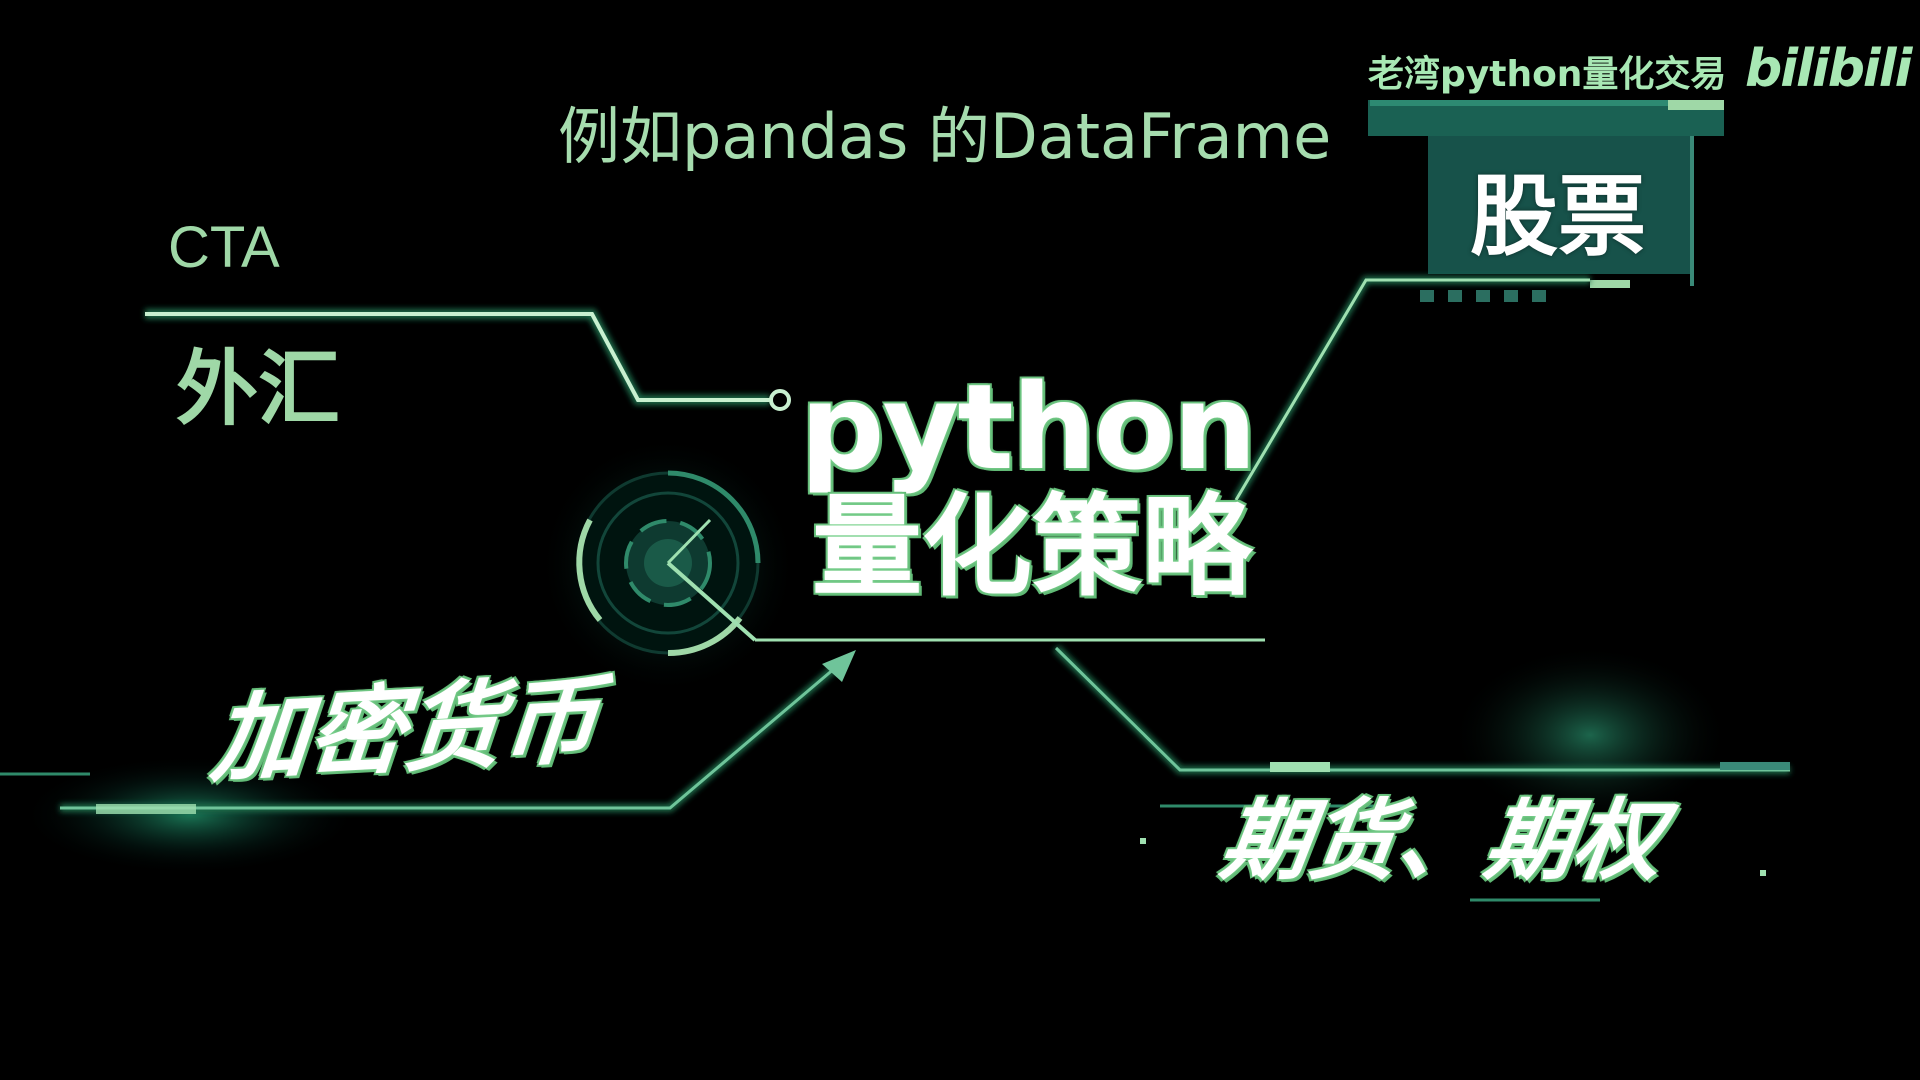 The height and width of the screenshot is (1080, 1920). I want to click on connector-stocks, so click(1411, 389).